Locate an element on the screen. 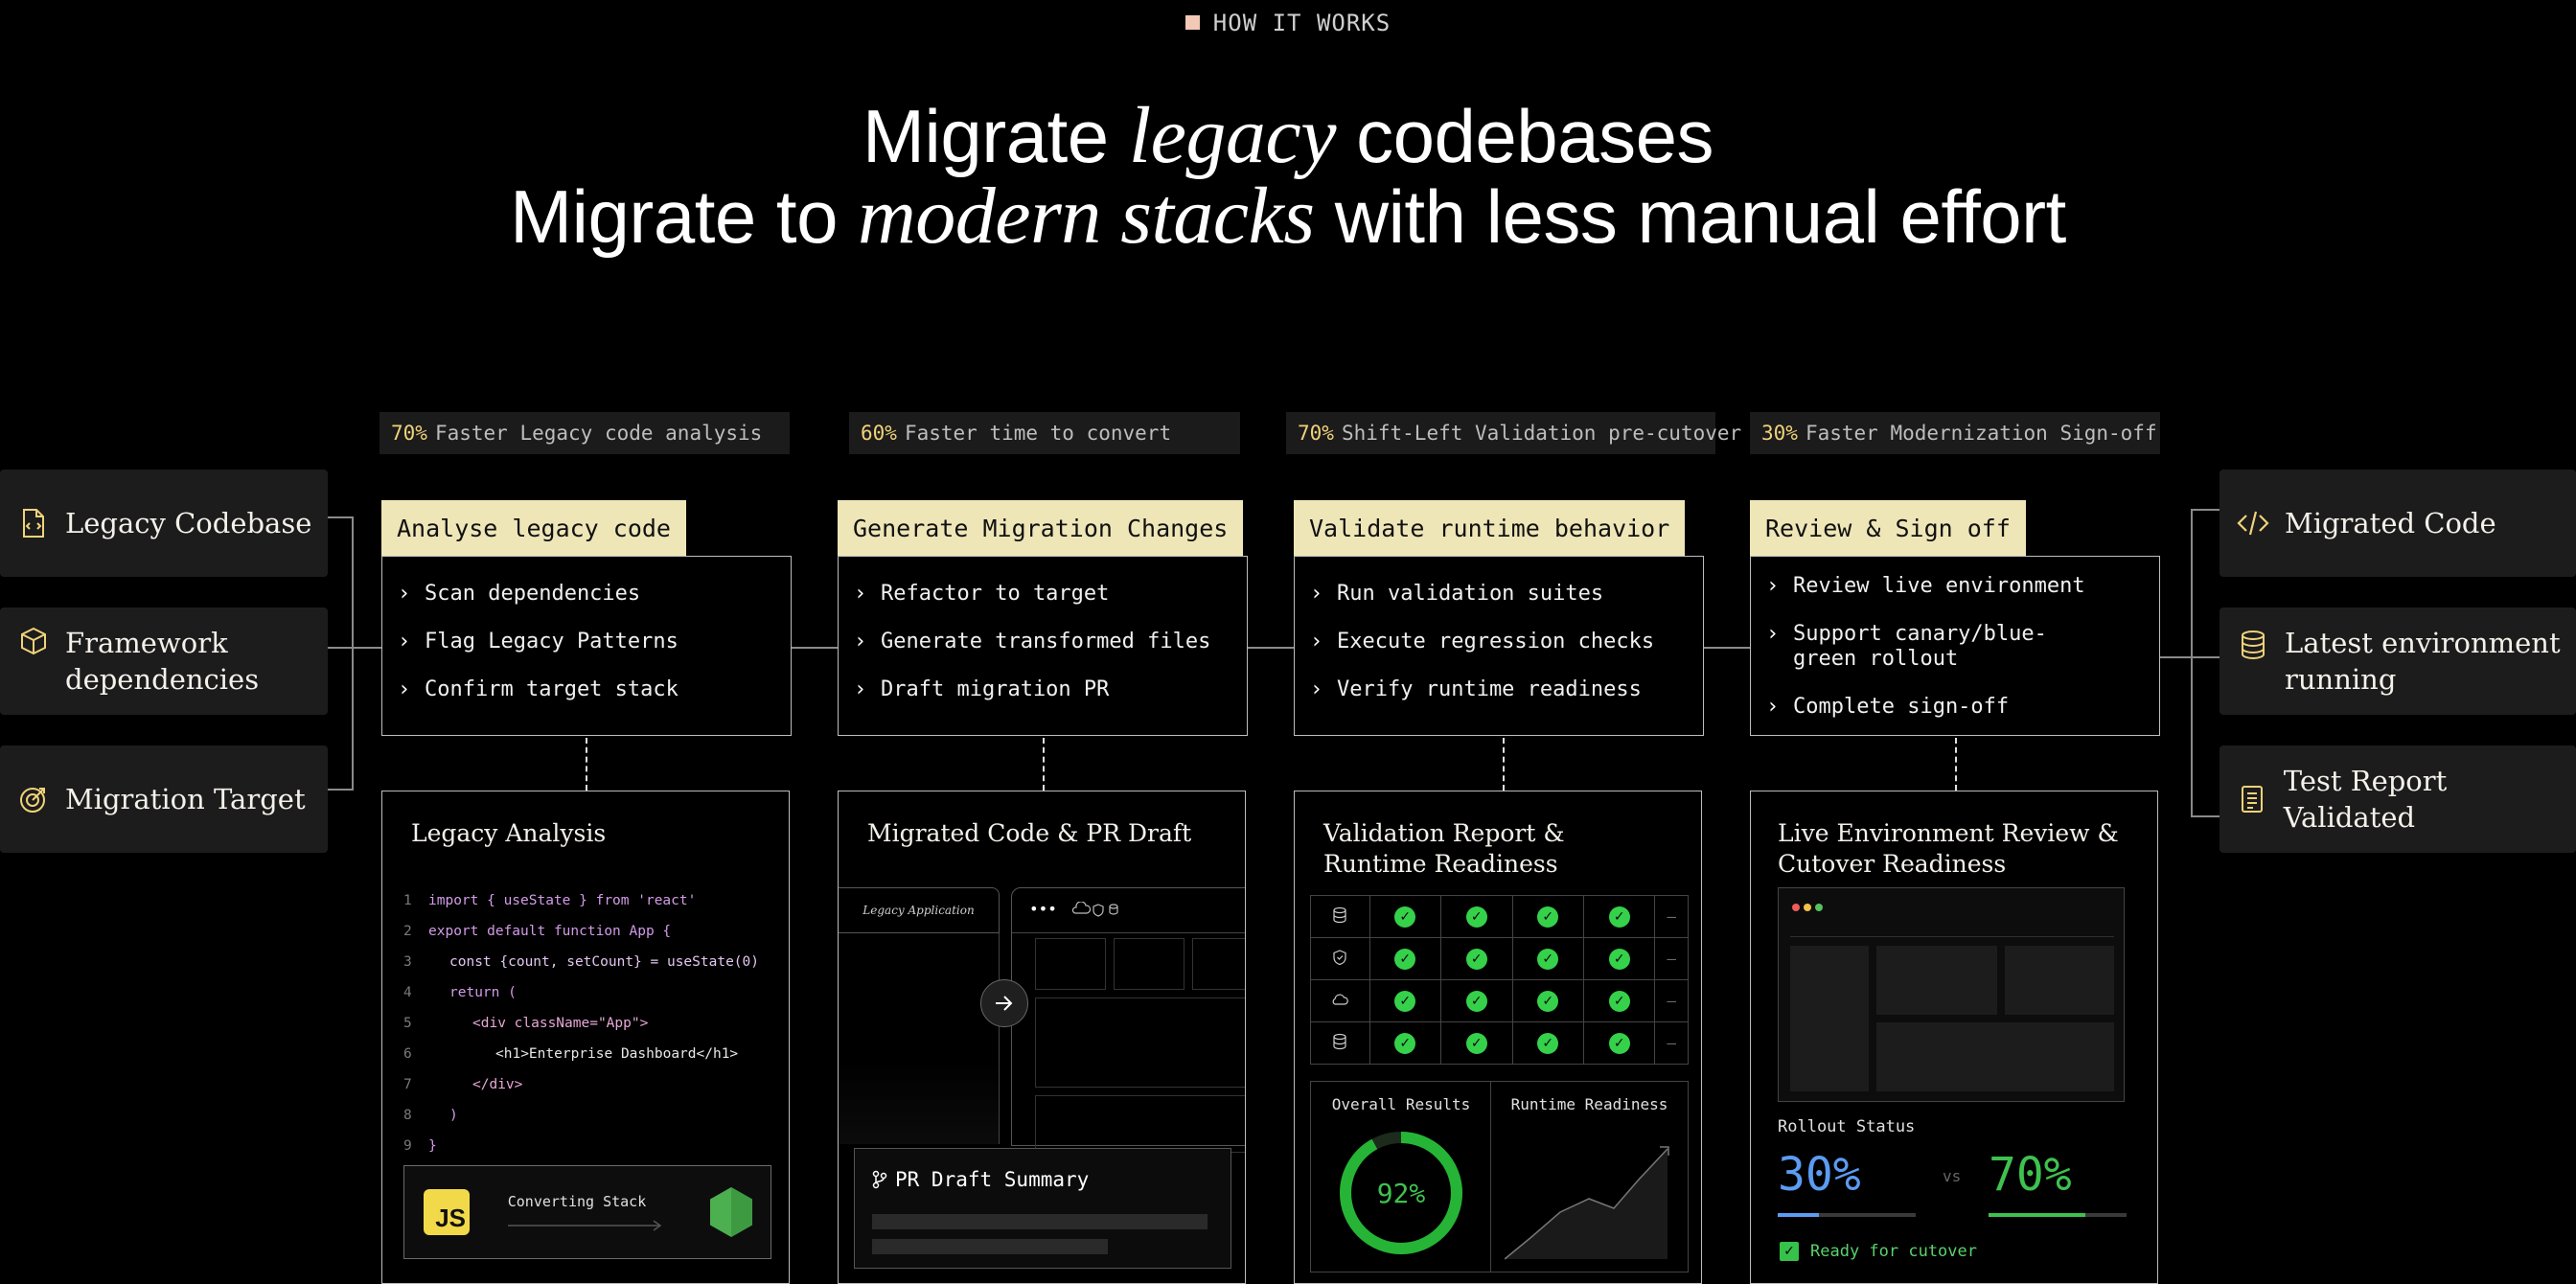 The height and width of the screenshot is (1284, 2576). legacy-app-tab-label: Legacy Application is located at coordinates (918, 910).